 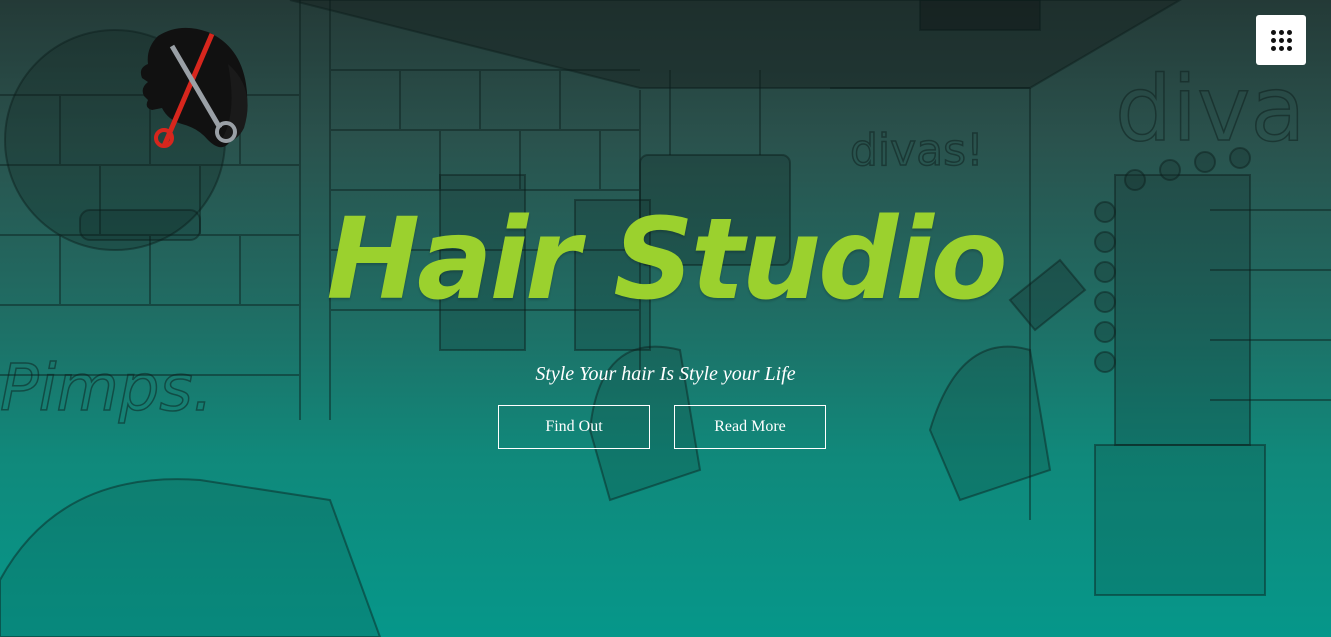 What do you see at coordinates (917, 150) in the screenshot?
I see `wall-text-divas: divas!` at bounding box center [917, 150].